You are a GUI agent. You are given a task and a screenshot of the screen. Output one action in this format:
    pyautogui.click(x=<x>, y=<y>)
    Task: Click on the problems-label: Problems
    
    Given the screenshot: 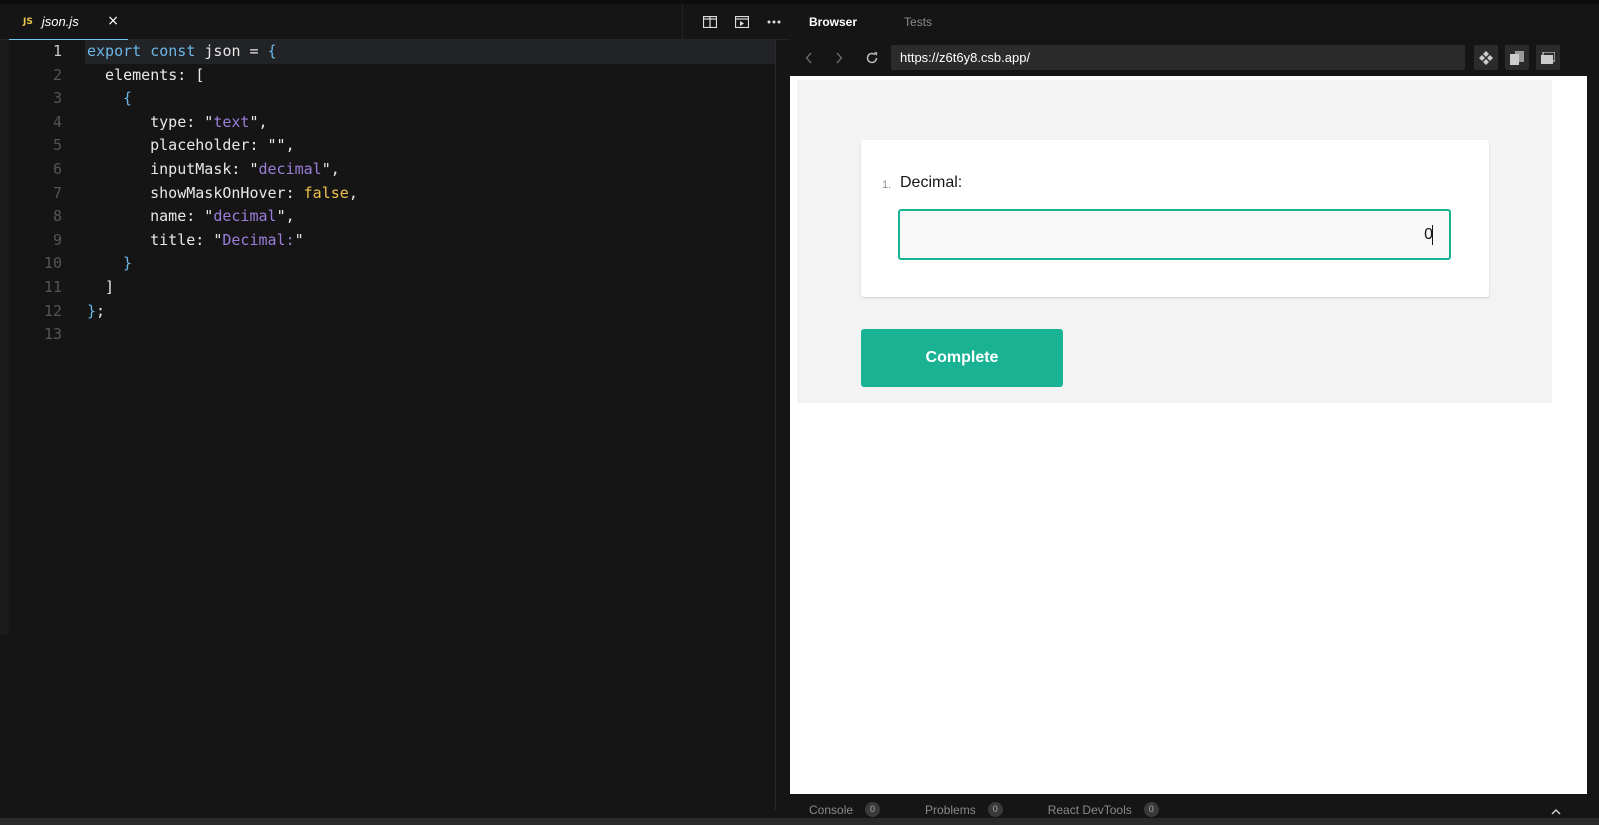 What is the action you would take?
    pyautogui.click(x=950, y=809)
    